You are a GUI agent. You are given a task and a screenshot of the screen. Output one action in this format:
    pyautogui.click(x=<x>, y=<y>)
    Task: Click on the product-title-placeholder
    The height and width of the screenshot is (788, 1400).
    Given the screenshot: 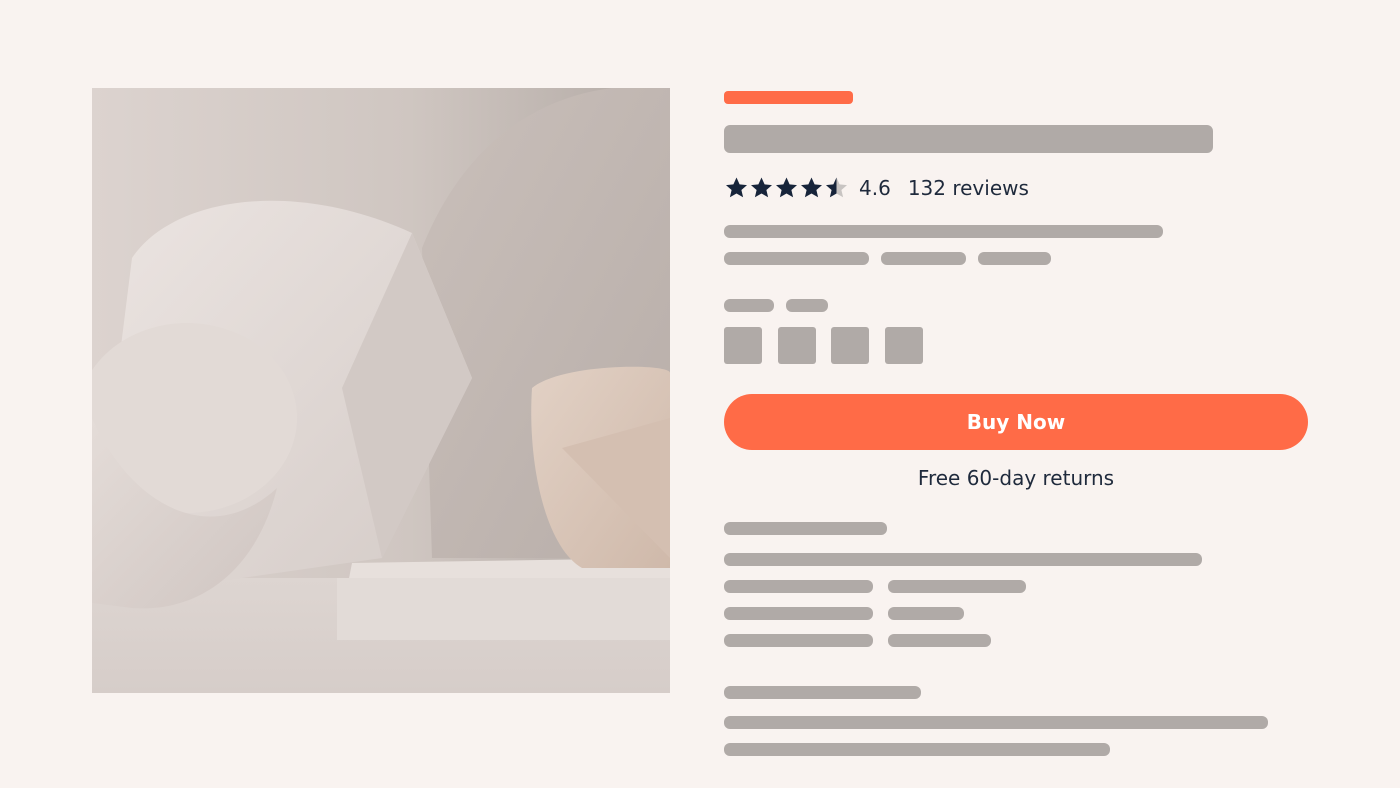 What is the action you would take?
    pyautogui.click(x=968, y=139)
    